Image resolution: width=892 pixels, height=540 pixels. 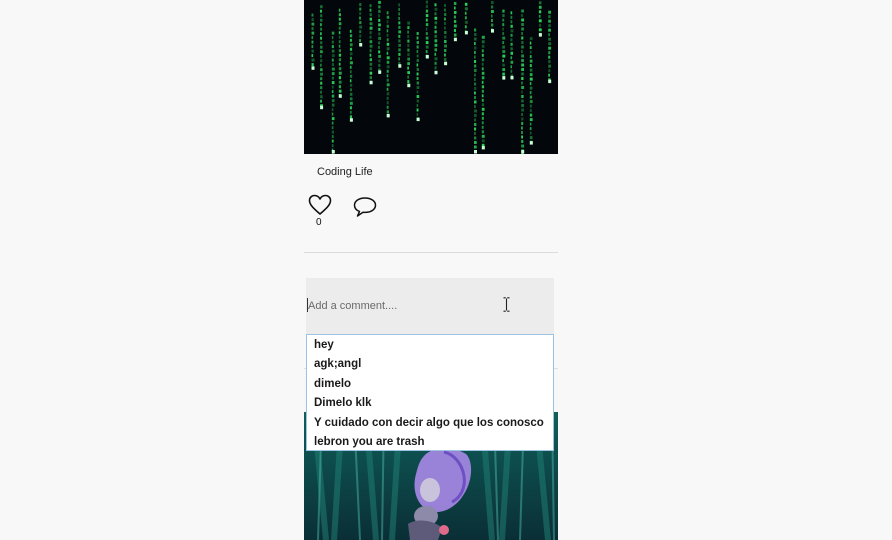 I want to click on autocomplete-suggestion: Y cuidado con decir algo que los conosco, so click(x=430, y=423).